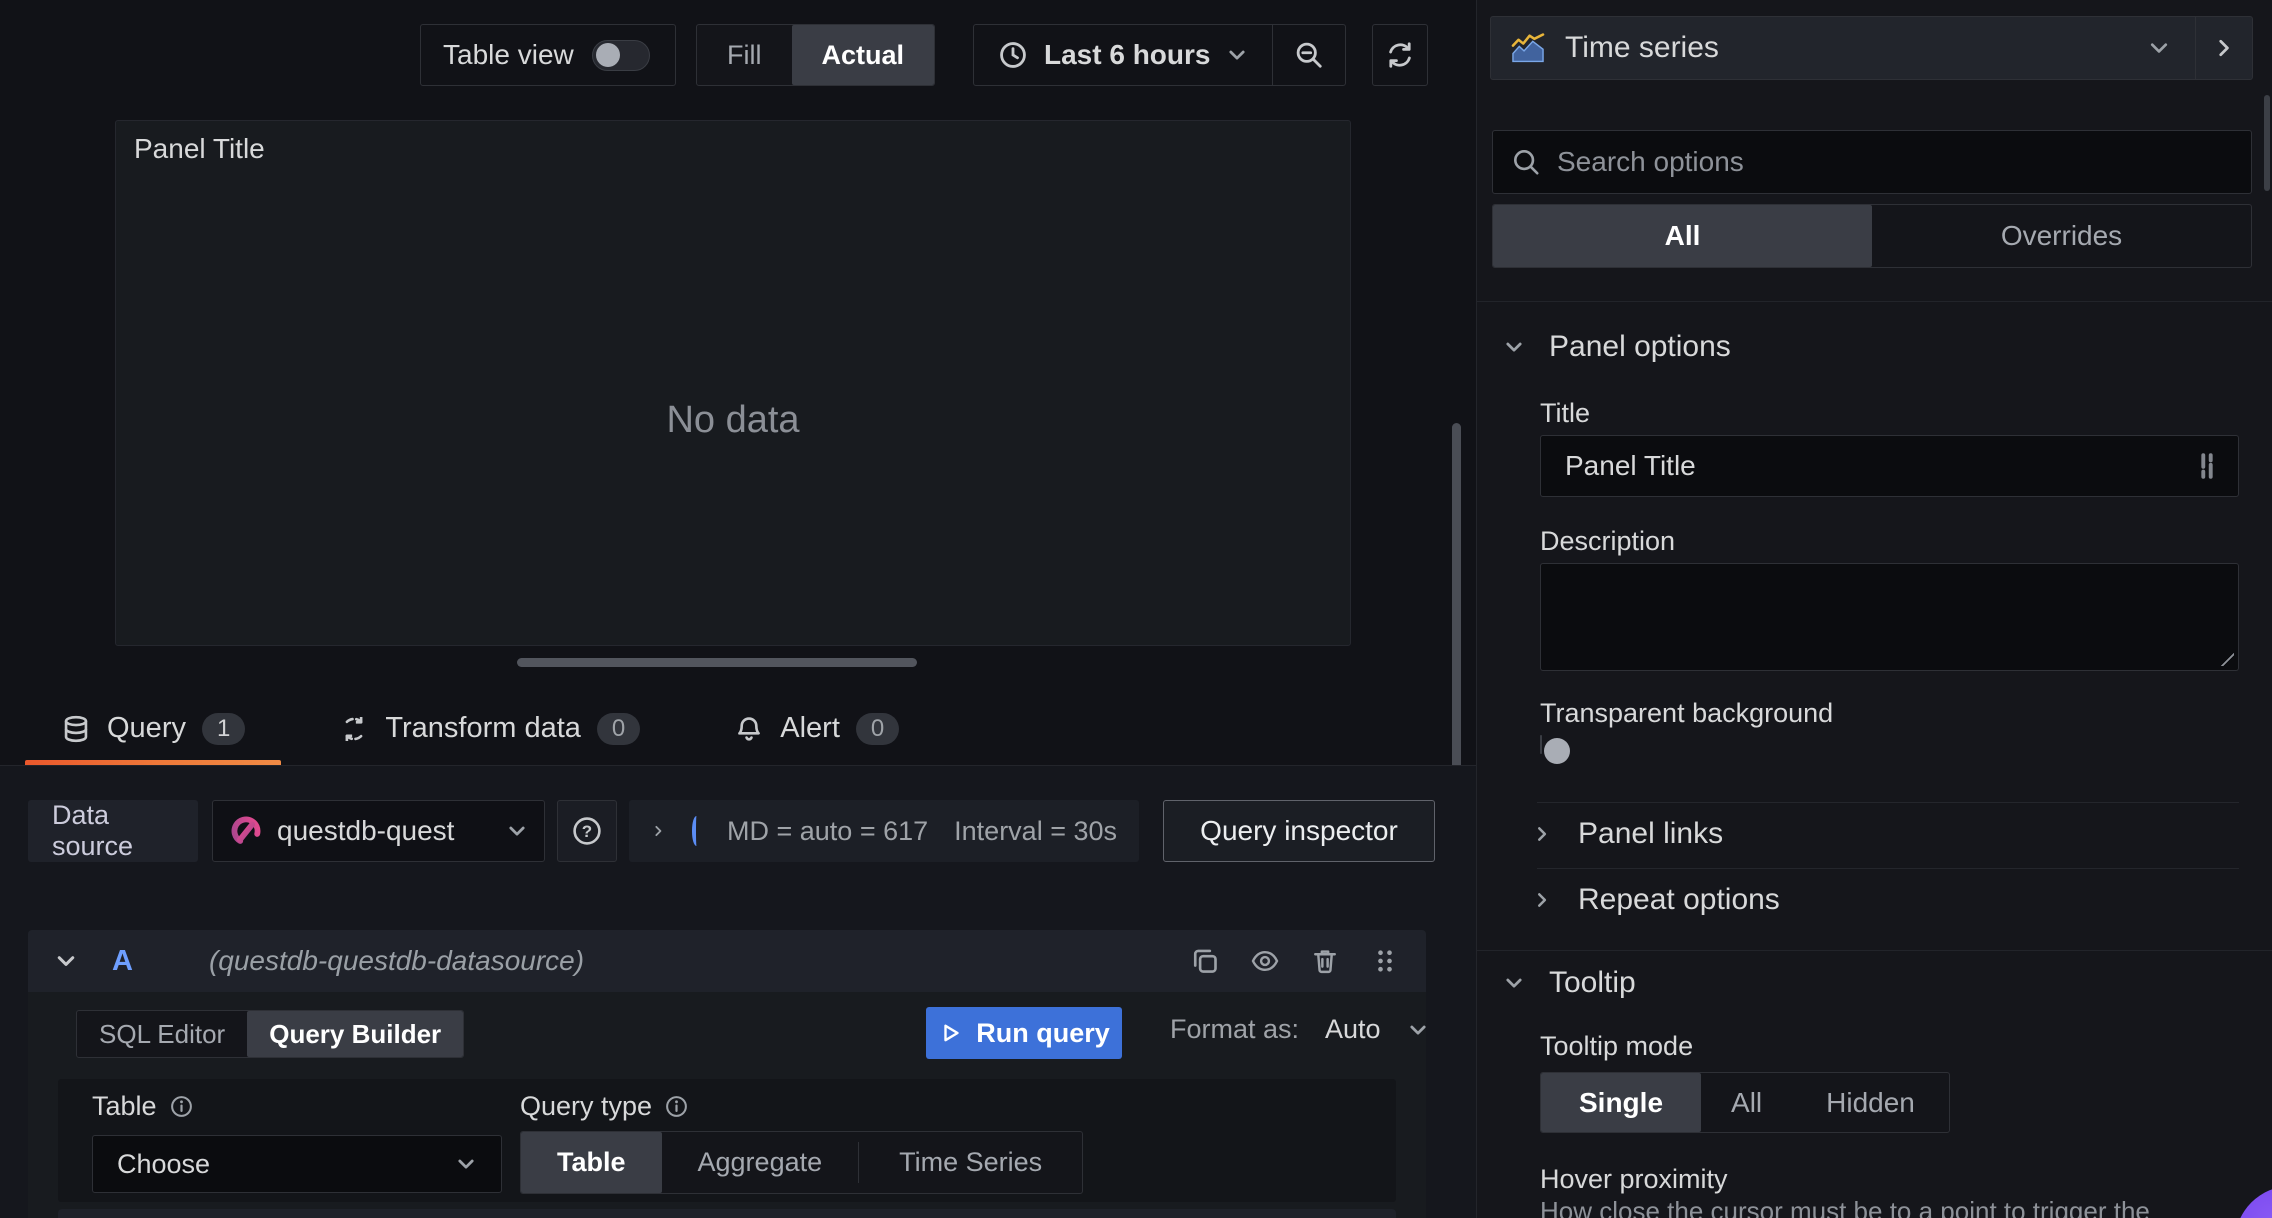 Image resolution: width=2272 pixels, height=1218 pixels. I want to click on query-type-field-label: Query type, so click(604, 1106).